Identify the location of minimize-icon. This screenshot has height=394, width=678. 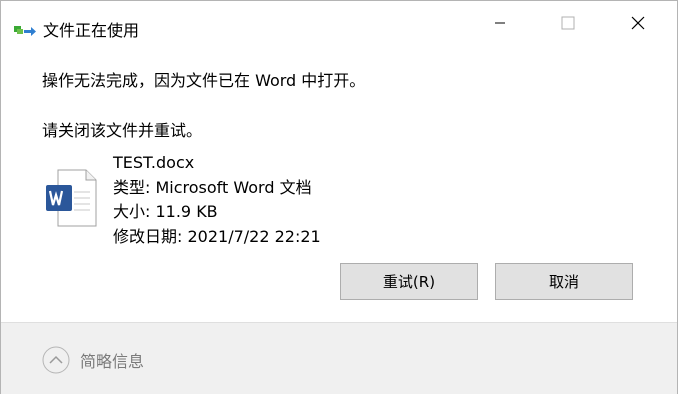
(500, 23).